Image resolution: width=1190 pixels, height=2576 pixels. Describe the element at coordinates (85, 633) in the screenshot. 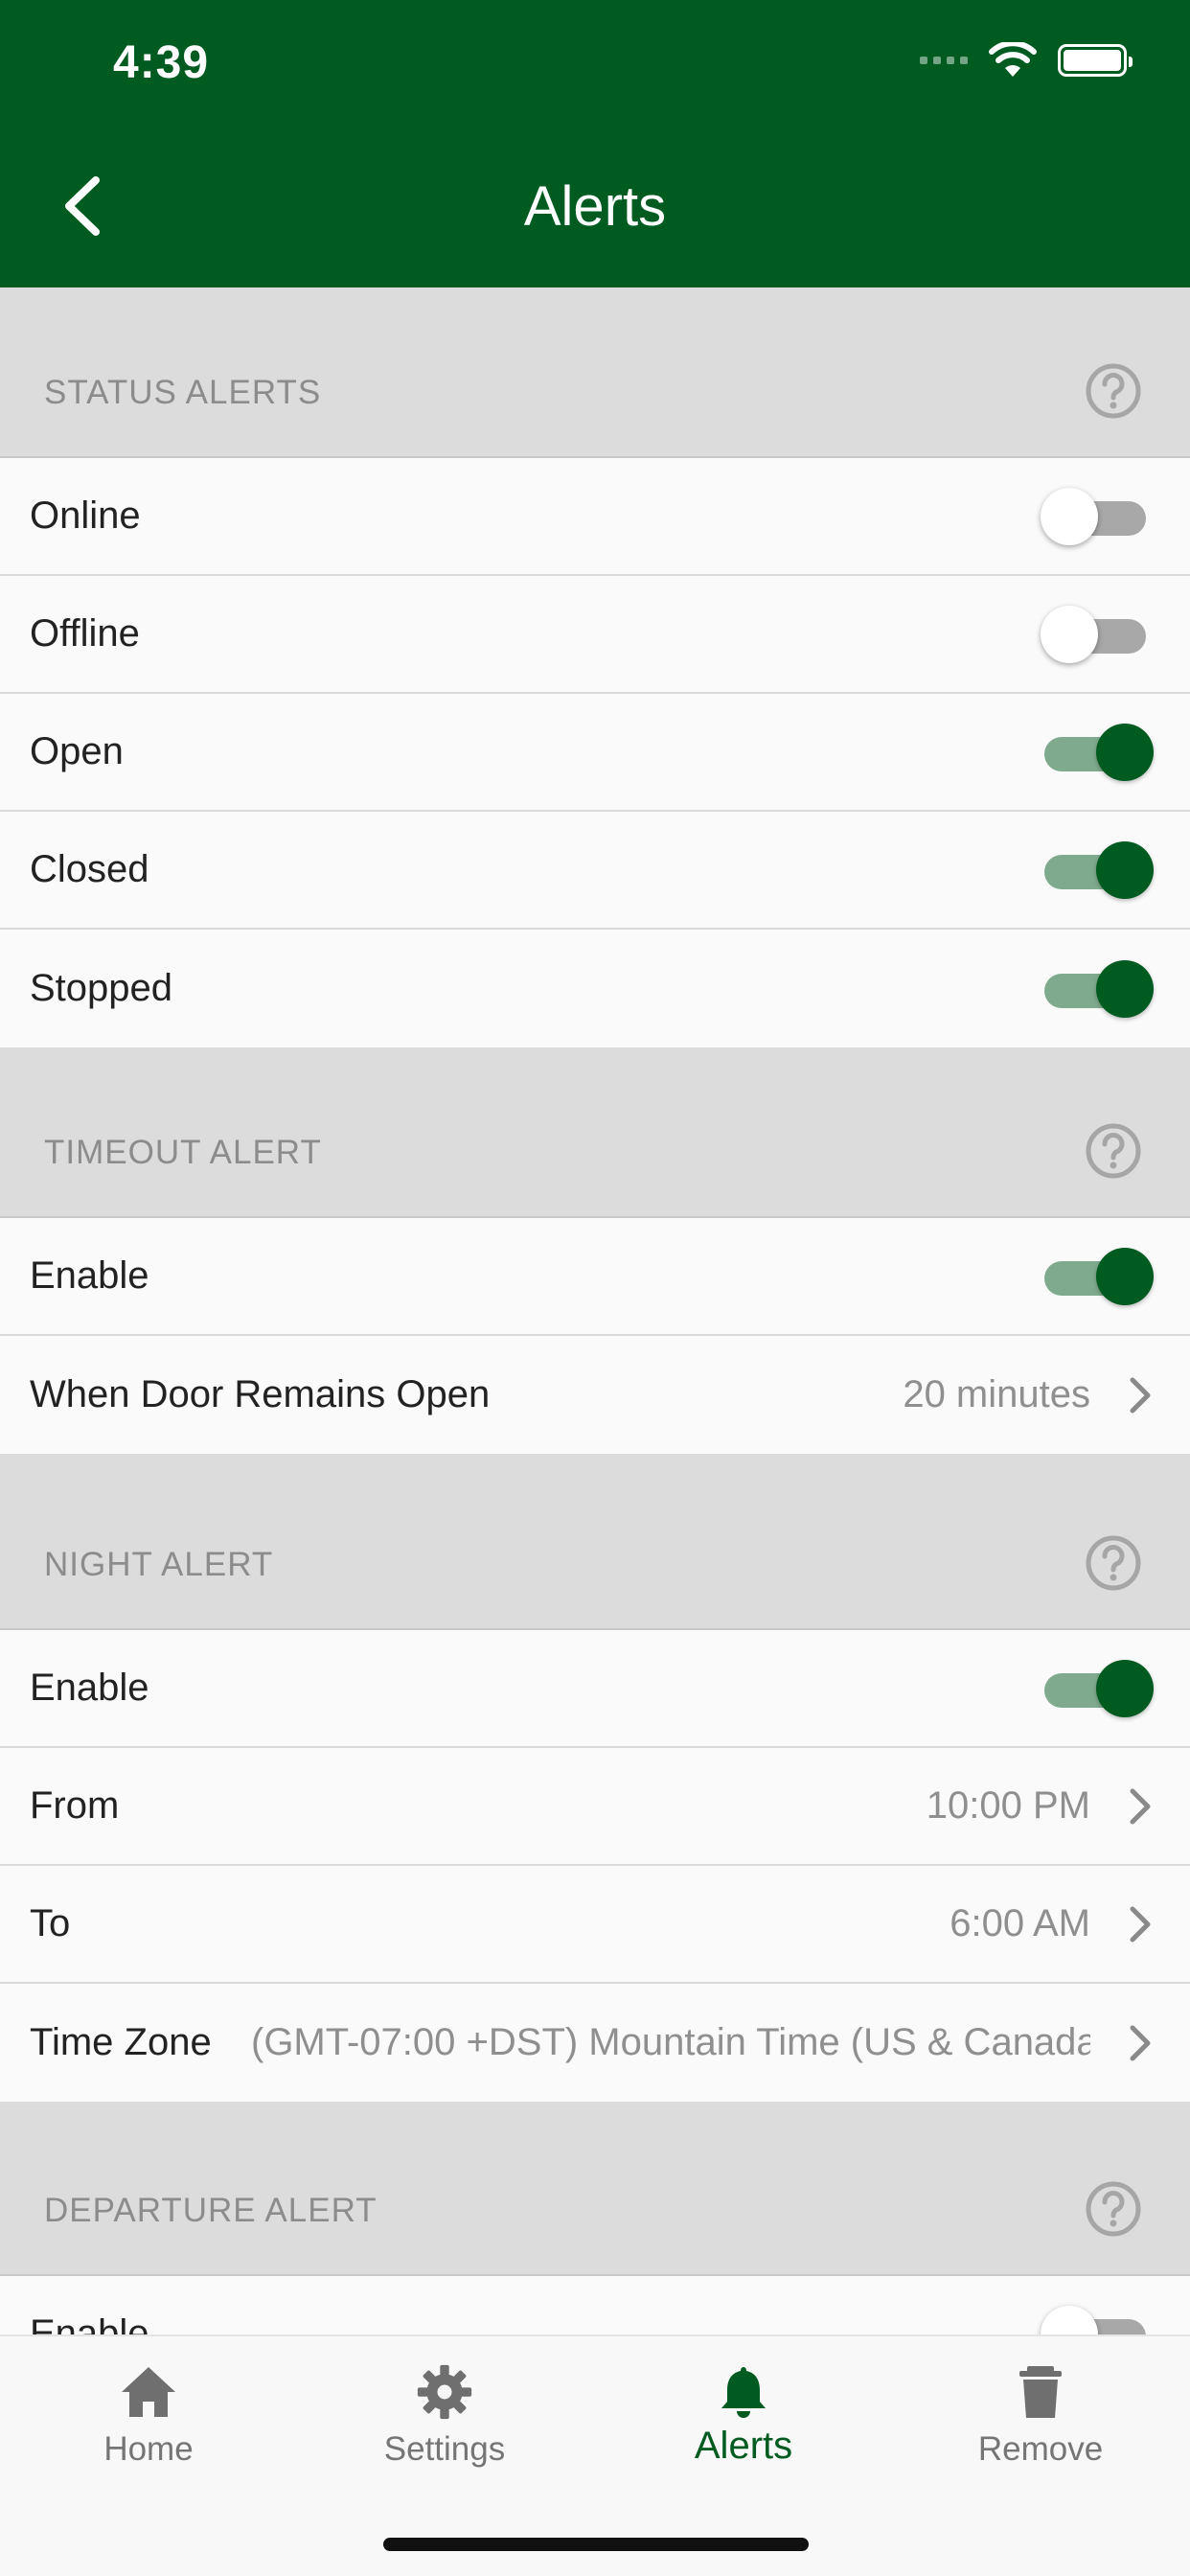

I see `row-label: Offline` at that location.